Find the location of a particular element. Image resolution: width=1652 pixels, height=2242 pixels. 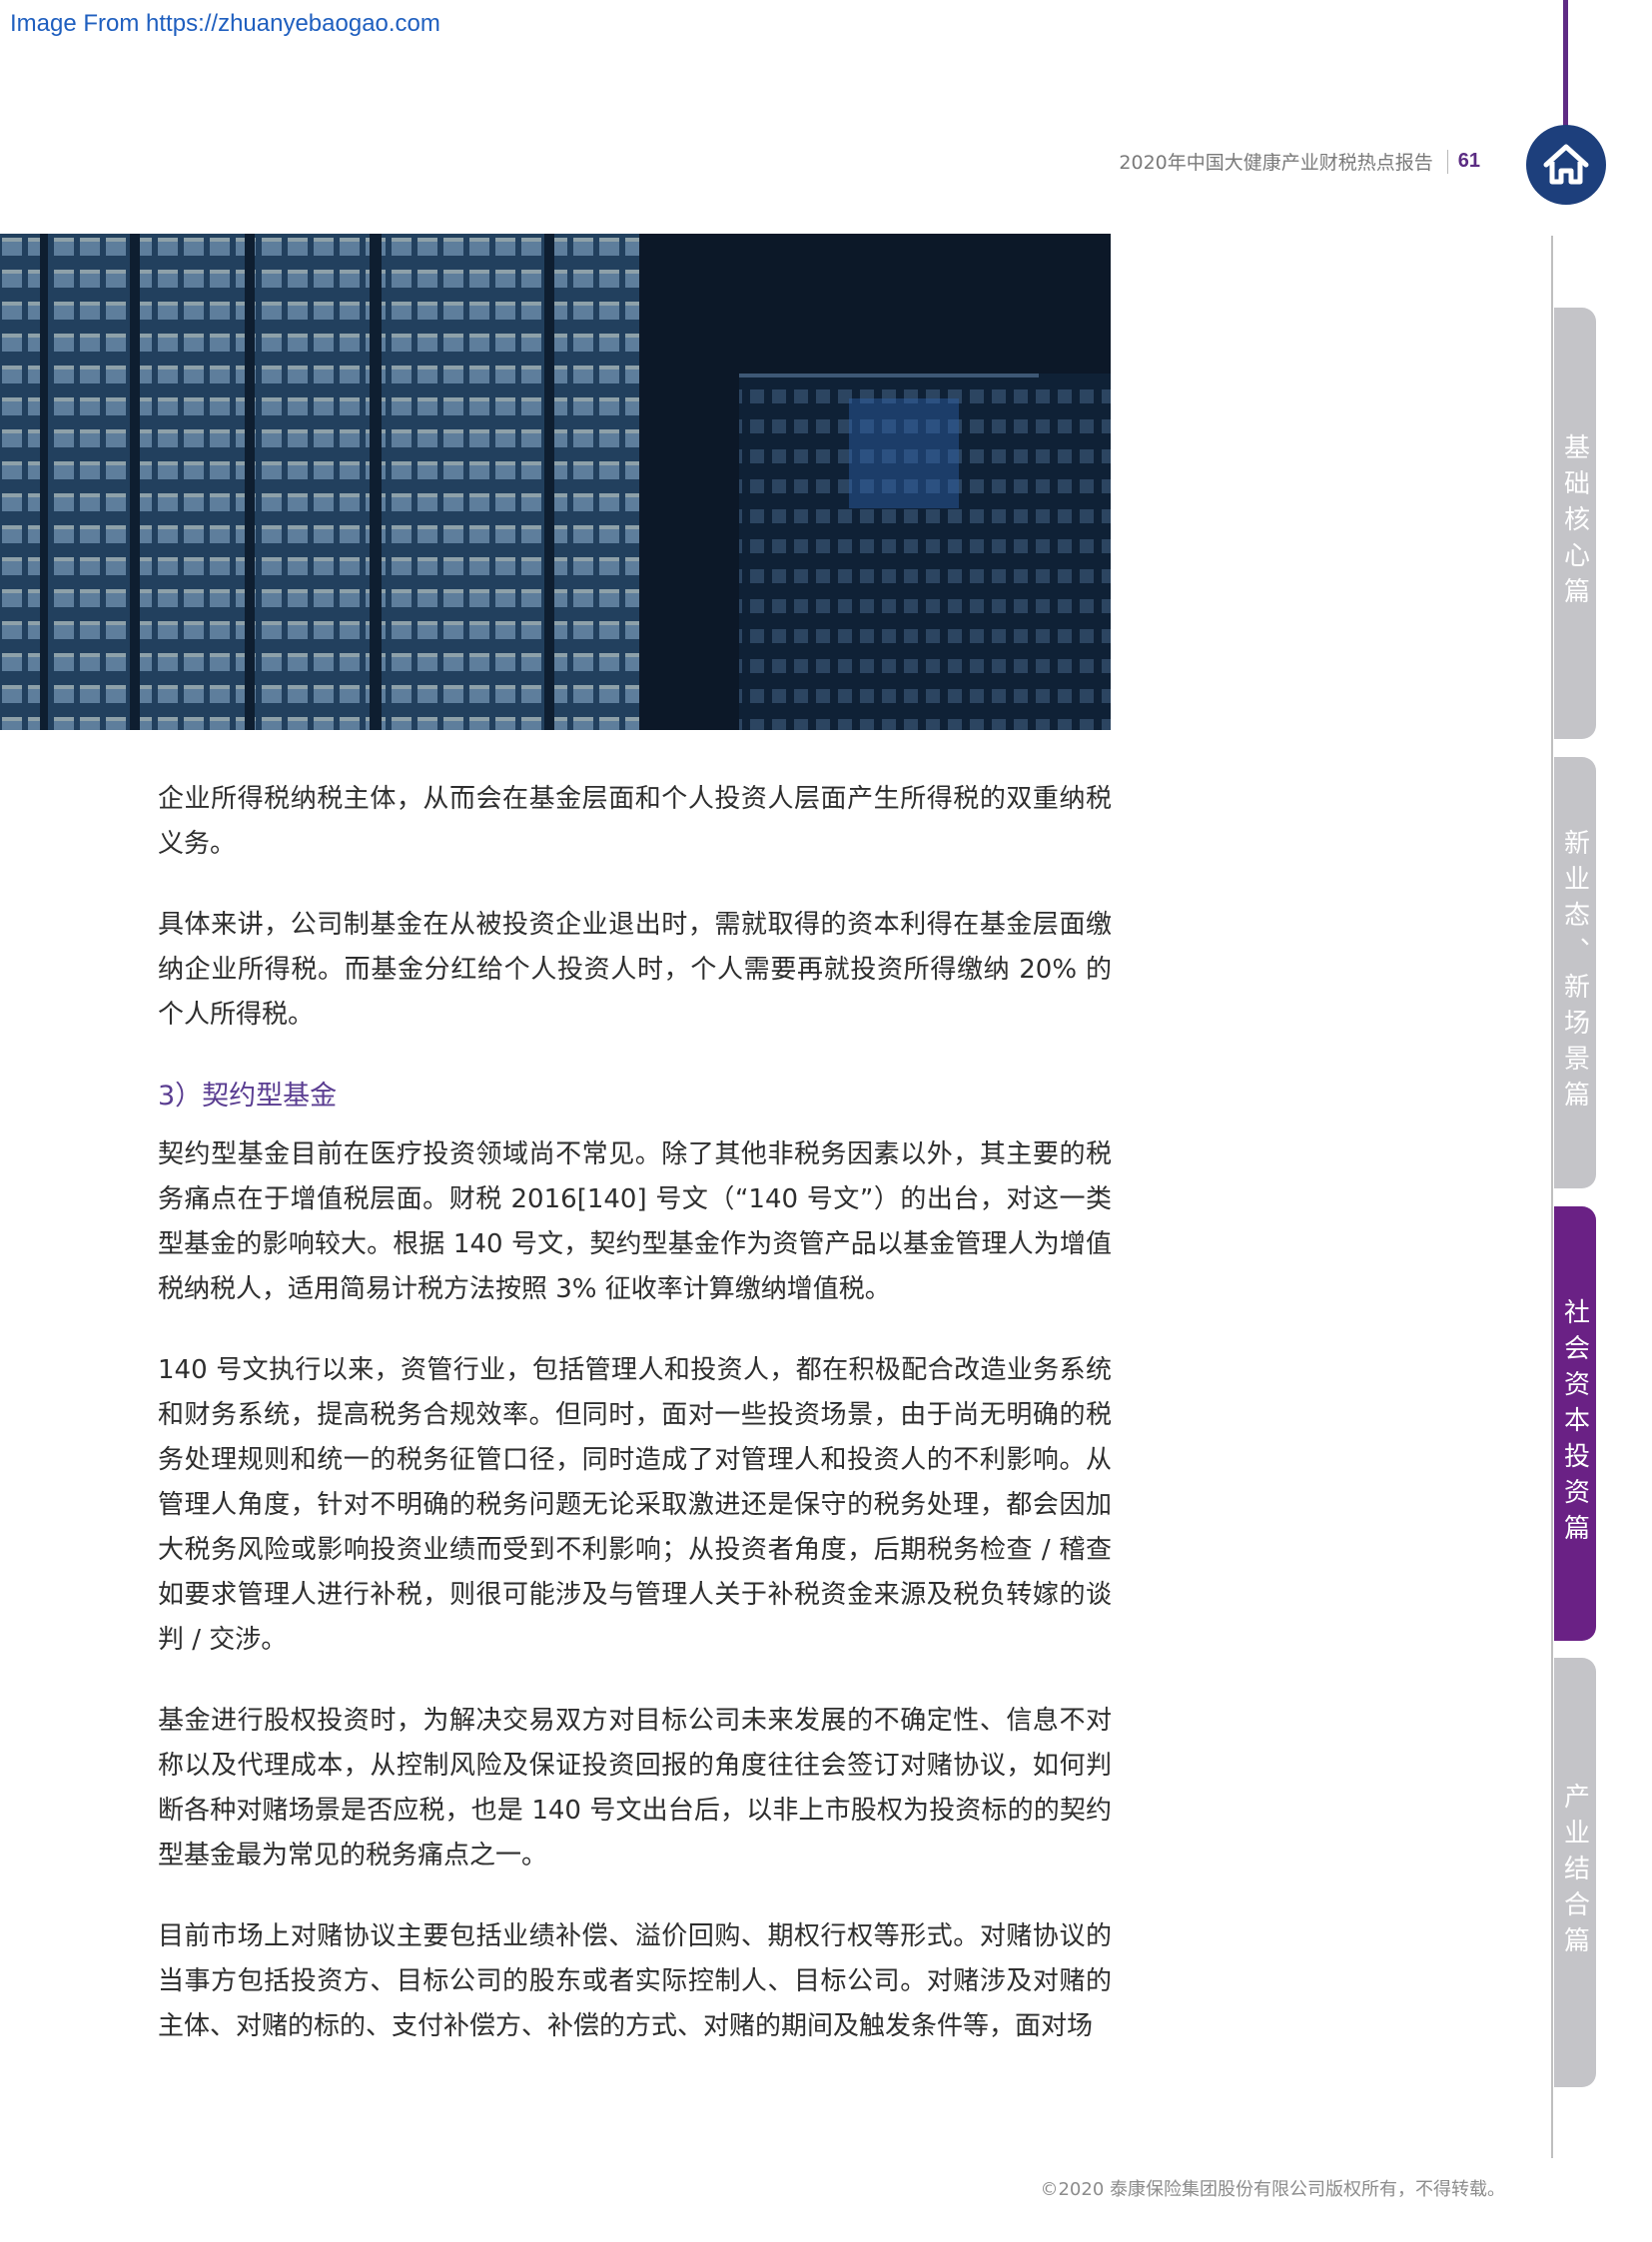

building-illustration is located at coordinates (555, 482).